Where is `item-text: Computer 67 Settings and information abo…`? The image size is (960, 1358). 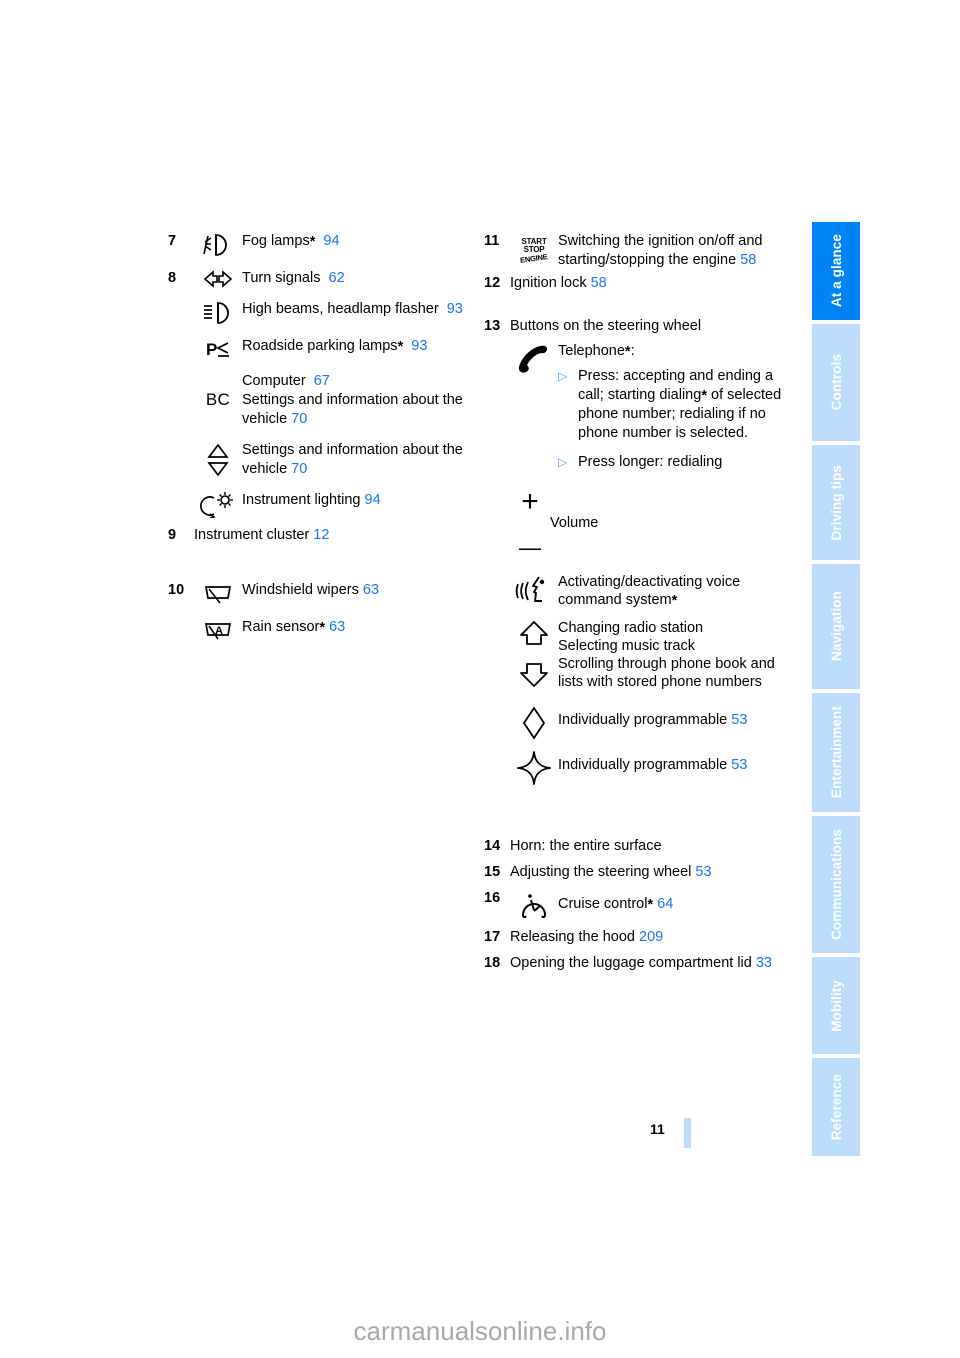
item-text: Computer 67 Settings and information abo… is located at coordinates (361, 400).